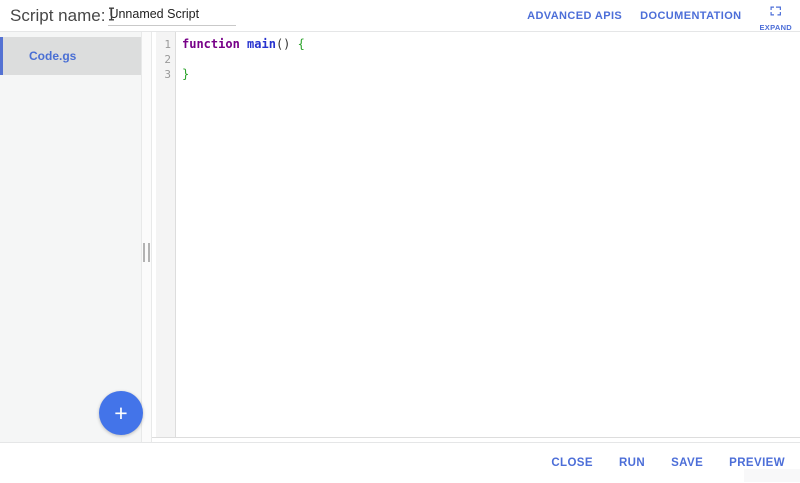 This screenshot has width=800, height=483. Describe the element at coordinates (283, 44) in the screenshot. I see `code-token-plain: ()` at that location.